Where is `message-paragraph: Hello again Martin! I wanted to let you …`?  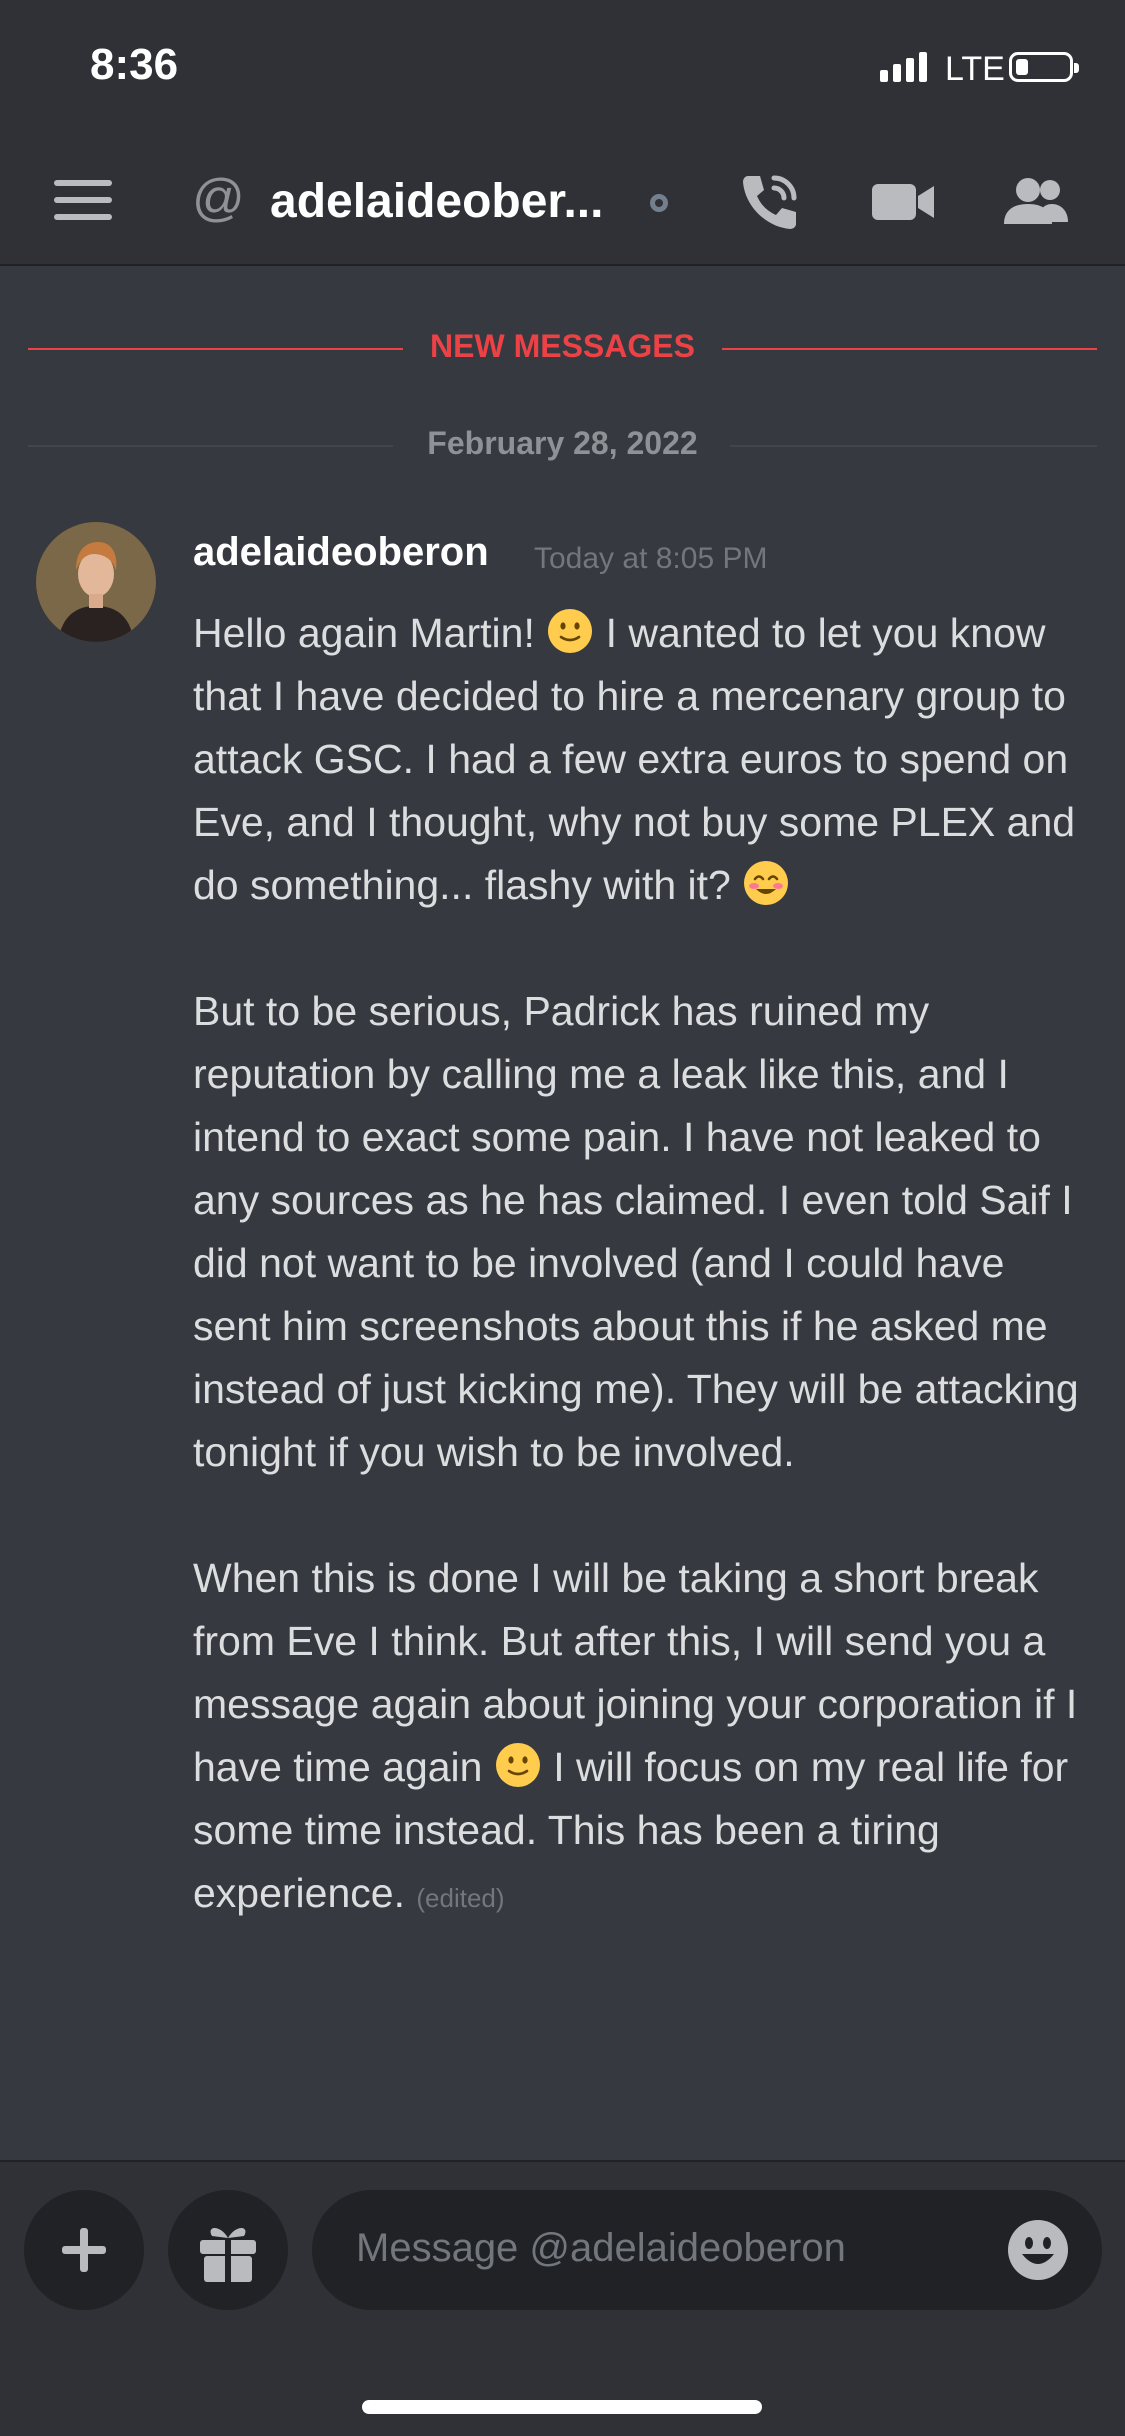
message-paragraph: Hello again Martin! I wanted to let you … is located at coordinates (643, 759).